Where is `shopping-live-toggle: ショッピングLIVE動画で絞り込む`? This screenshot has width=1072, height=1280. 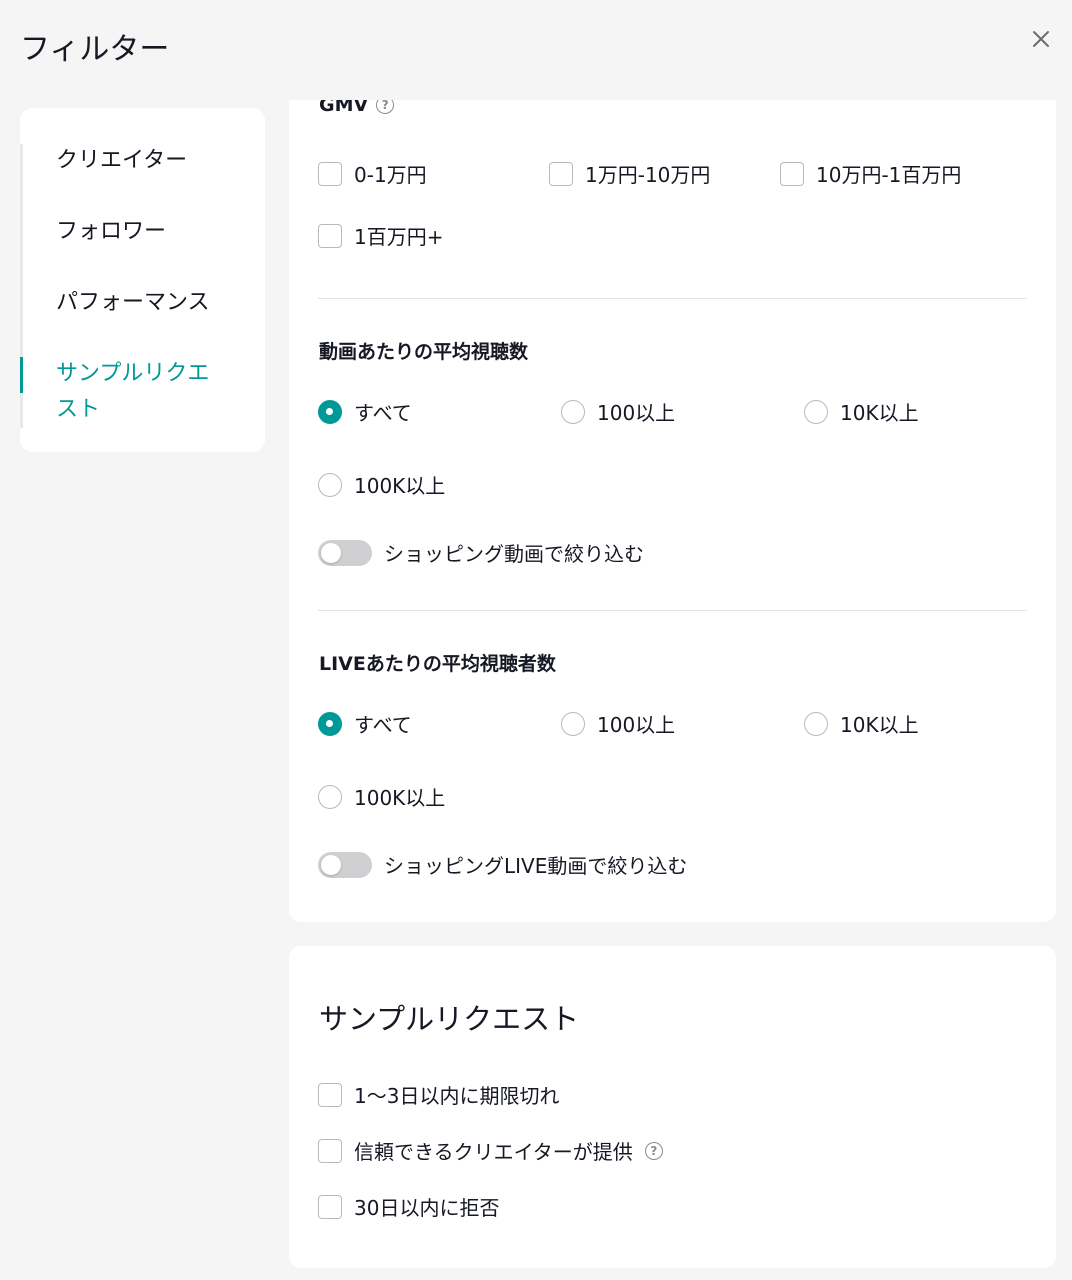
shopping-live-toggle: ショッピングLIVE動画で絞り込む is located at coordinates (502, 864).